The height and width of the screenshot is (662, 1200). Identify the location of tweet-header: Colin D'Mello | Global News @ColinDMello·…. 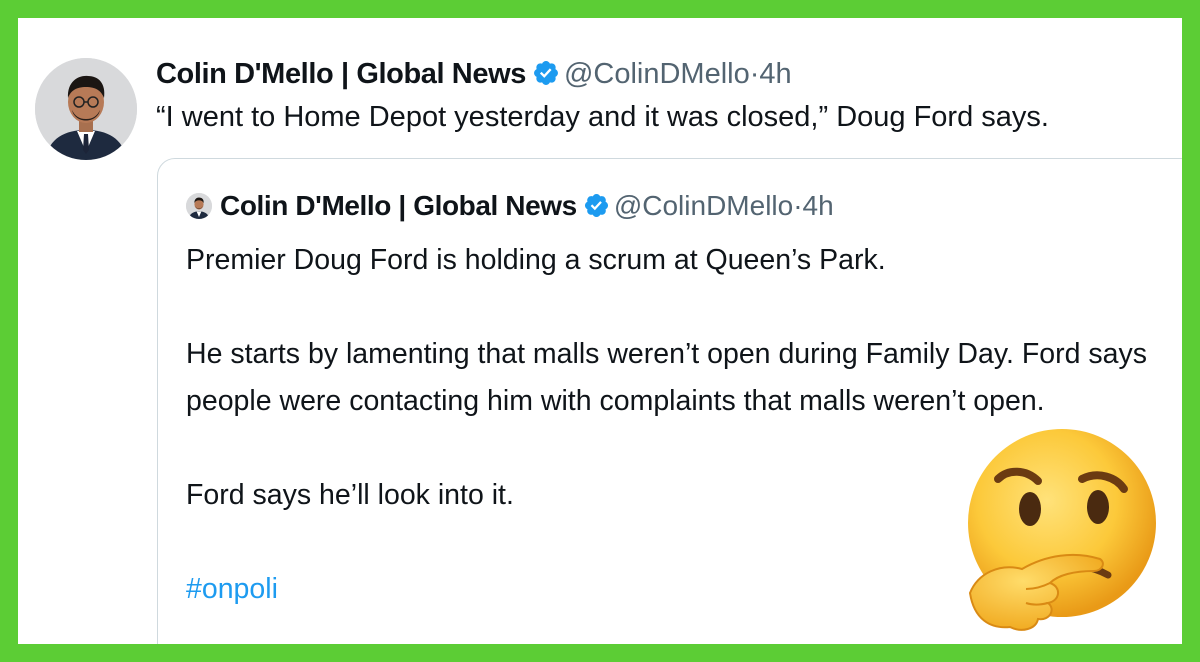
(474, 76).